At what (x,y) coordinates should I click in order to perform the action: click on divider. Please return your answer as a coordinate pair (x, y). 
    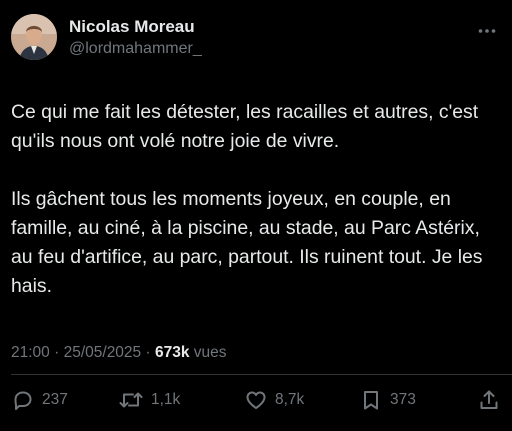
    Looking at the image, I should click on (261, 374).